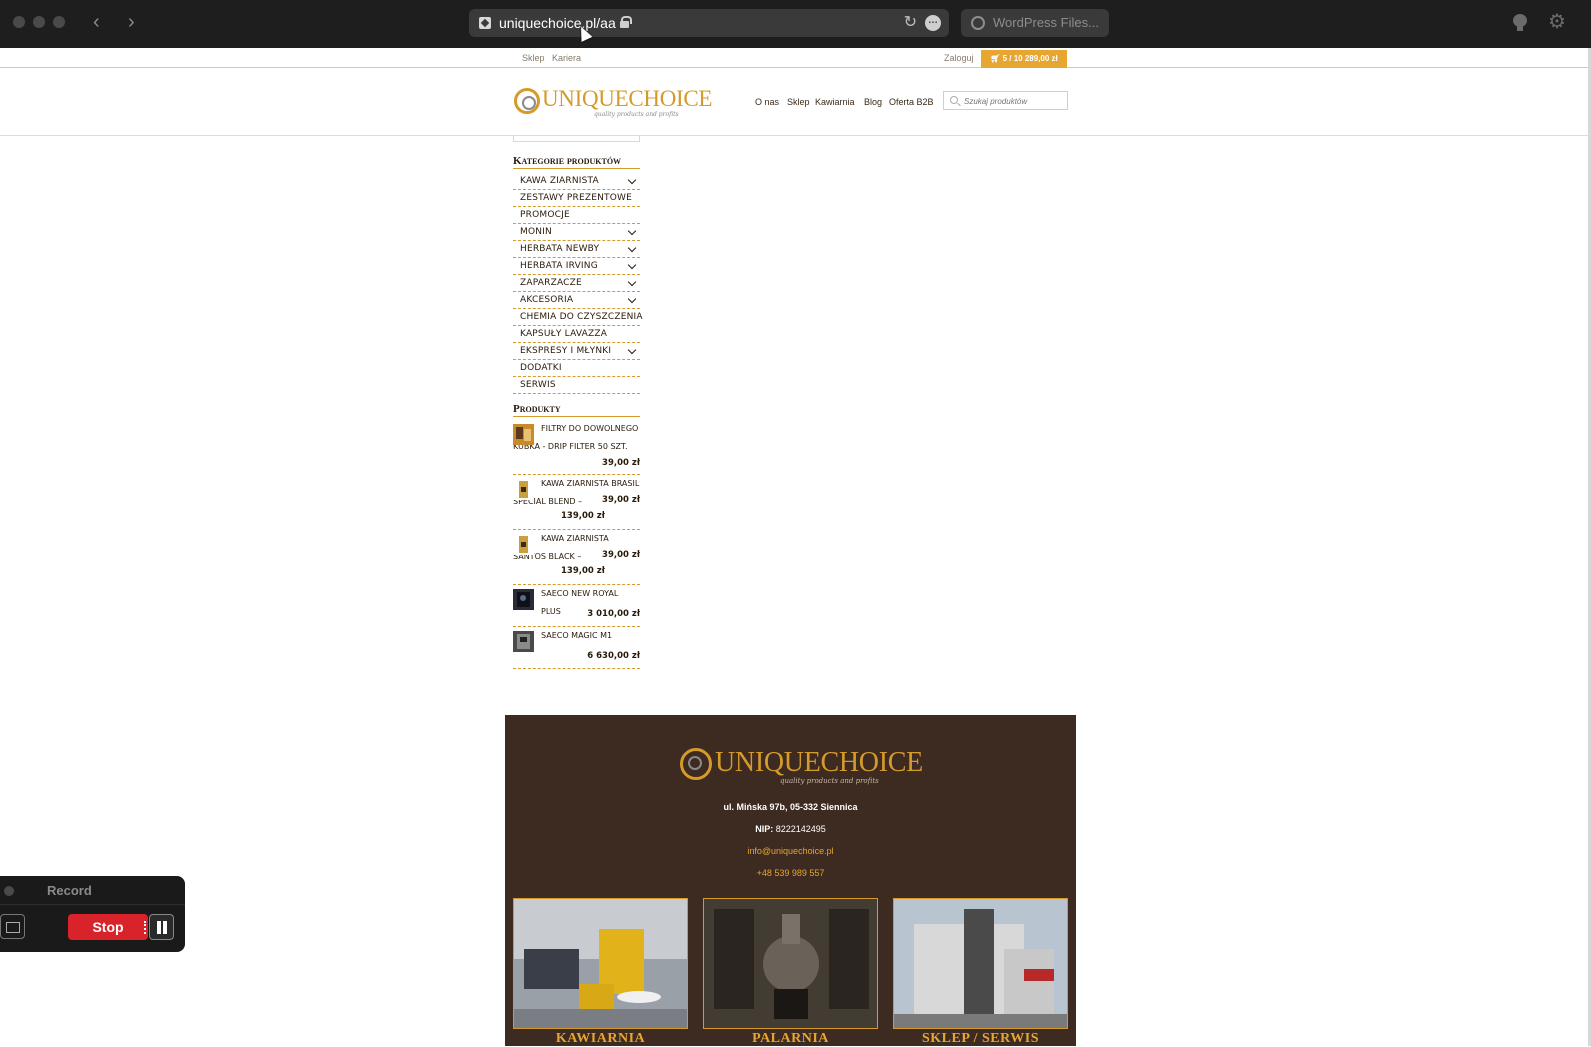  Describe the element at coordinates (39, 22) in the screenshot. I see `minimize-window-icon` at that location.